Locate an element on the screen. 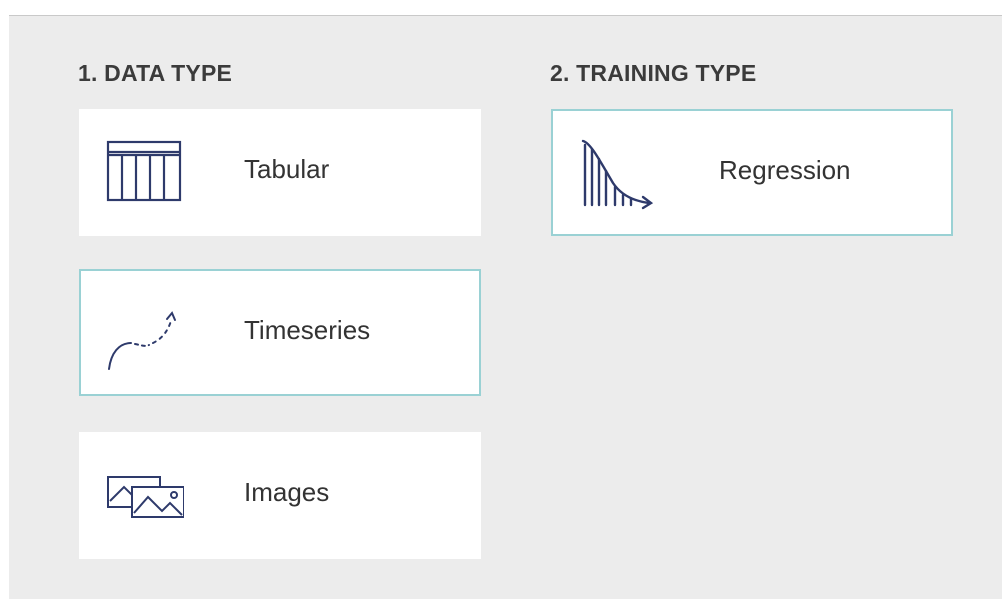  data-type-heading: 1. DATA TYPE is located at coordinates (155, 73).